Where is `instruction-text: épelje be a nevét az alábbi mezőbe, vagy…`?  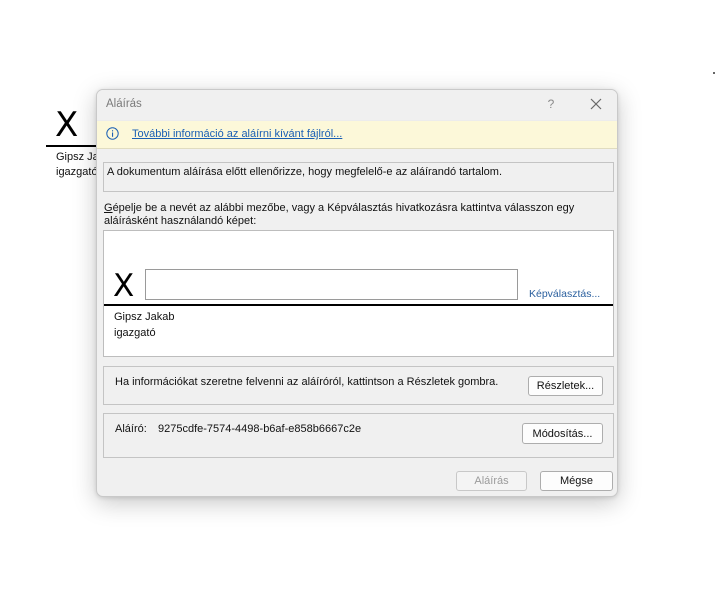
instruction-text: épelje be a nevét az alábbi mezőbe, vagy… is located at coordinates (339, 214).